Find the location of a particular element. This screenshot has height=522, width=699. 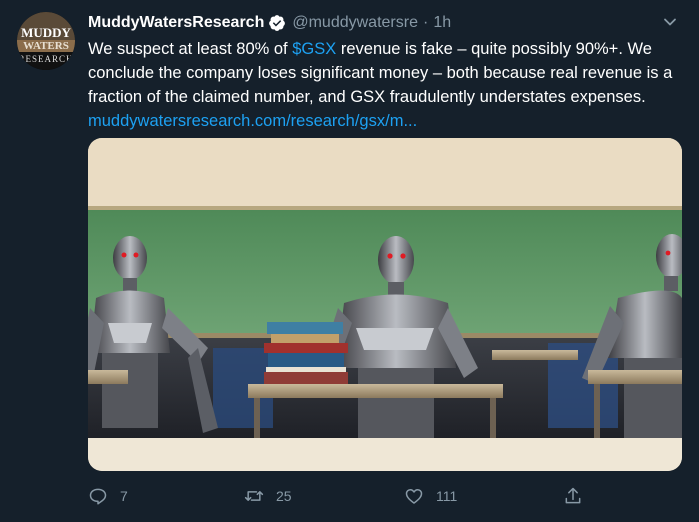

author-handle: @muddywatersre is located at coordinates (355, 23).